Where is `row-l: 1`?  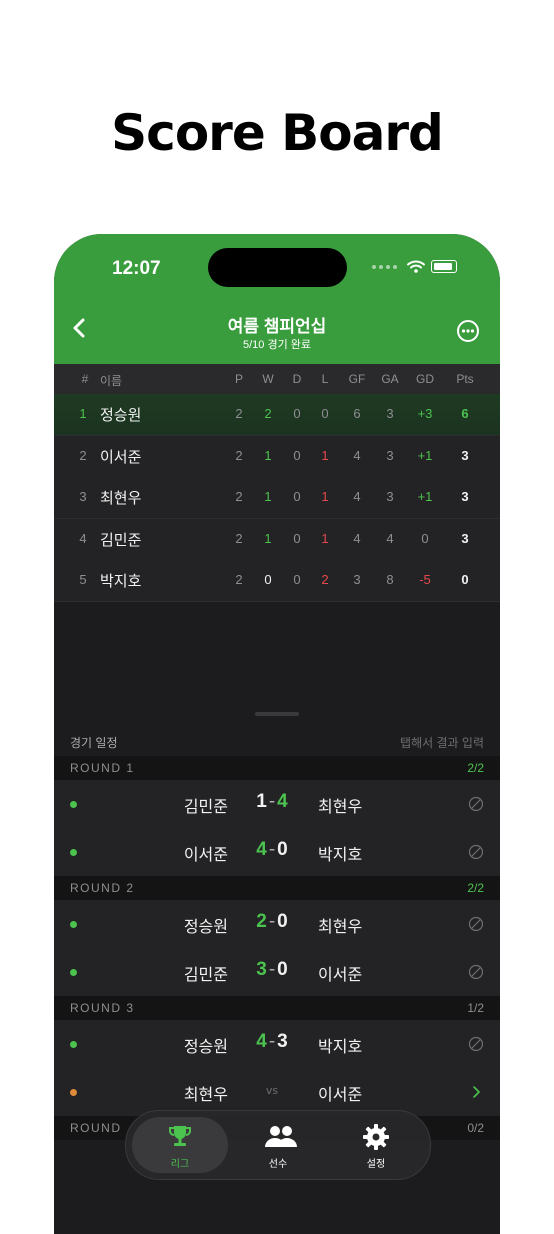
row-l: 1 is located at coordinates (325, 455).